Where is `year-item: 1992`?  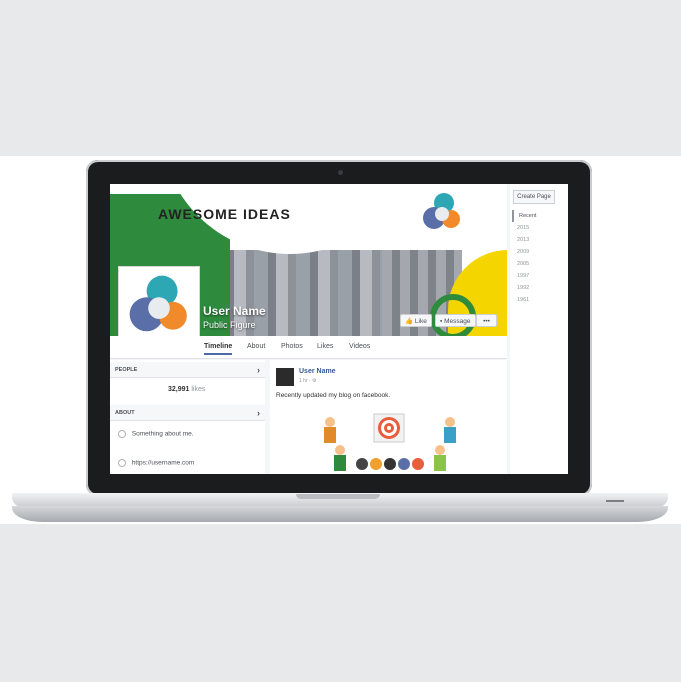 year-item: 1992 is located at coordinates (524, 288).